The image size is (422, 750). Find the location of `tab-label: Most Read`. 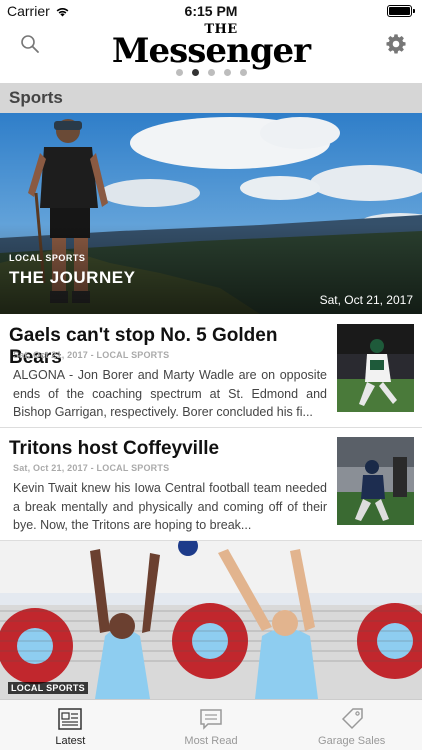

tab-label: Most Read is located at coordinates (211, 741).